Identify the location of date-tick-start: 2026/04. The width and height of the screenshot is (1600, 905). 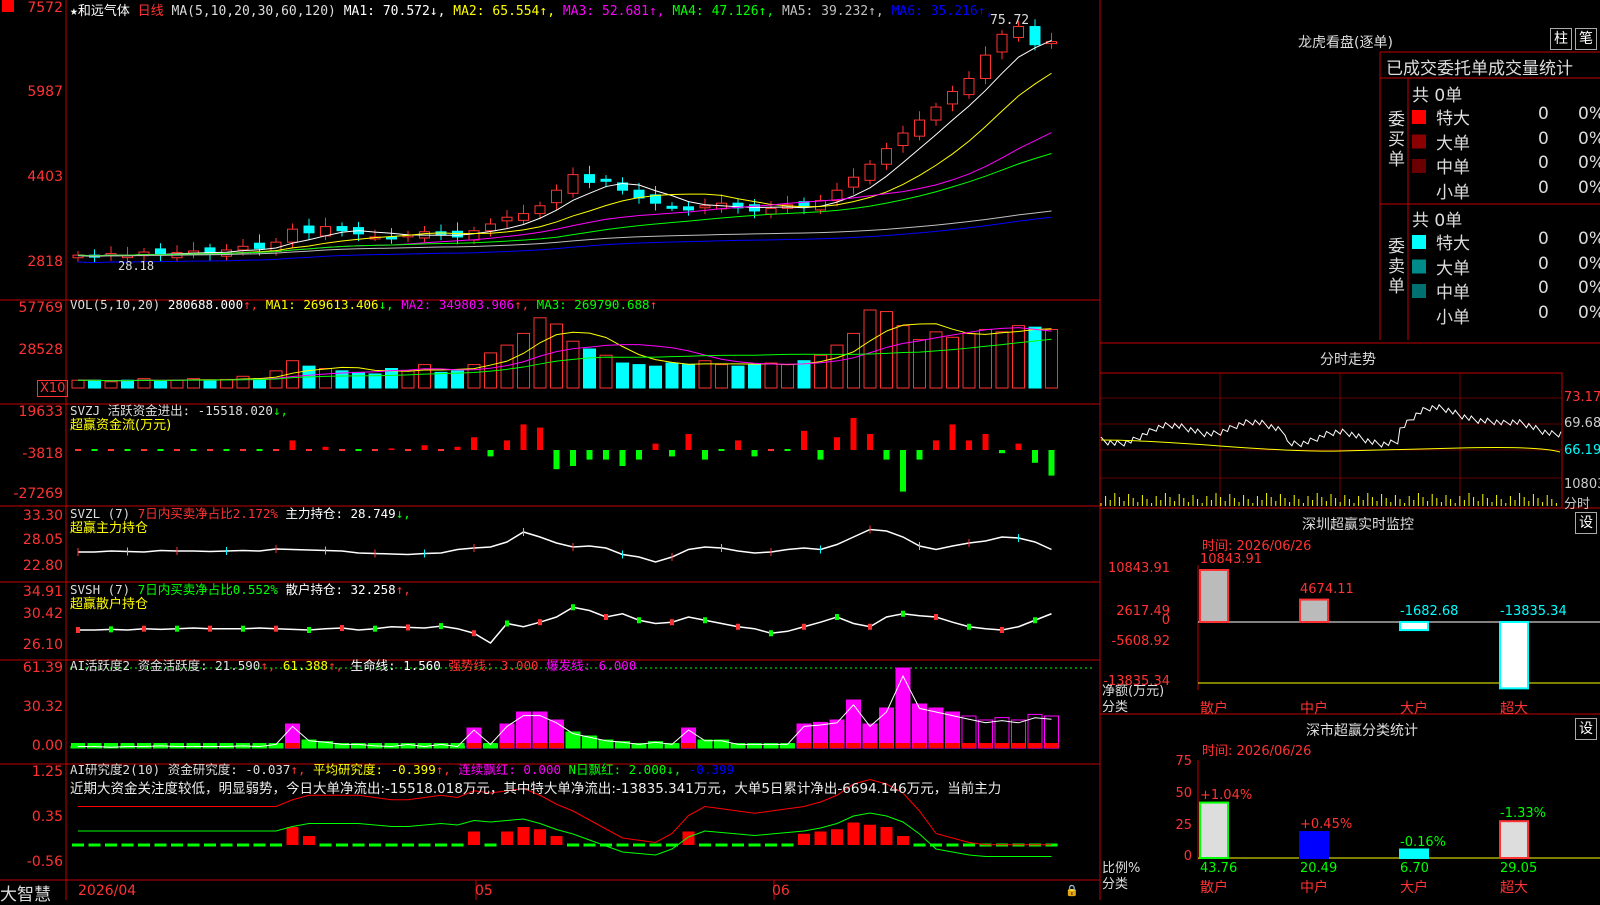
(107, 891).